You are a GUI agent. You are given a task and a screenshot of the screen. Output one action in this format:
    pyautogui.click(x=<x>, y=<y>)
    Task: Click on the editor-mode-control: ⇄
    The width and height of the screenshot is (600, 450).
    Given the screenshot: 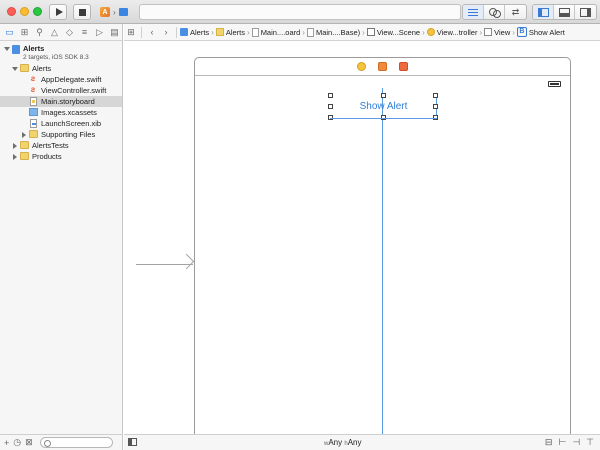 What is the action you would take?
    pyautogui.click(x=494, y=12)
    